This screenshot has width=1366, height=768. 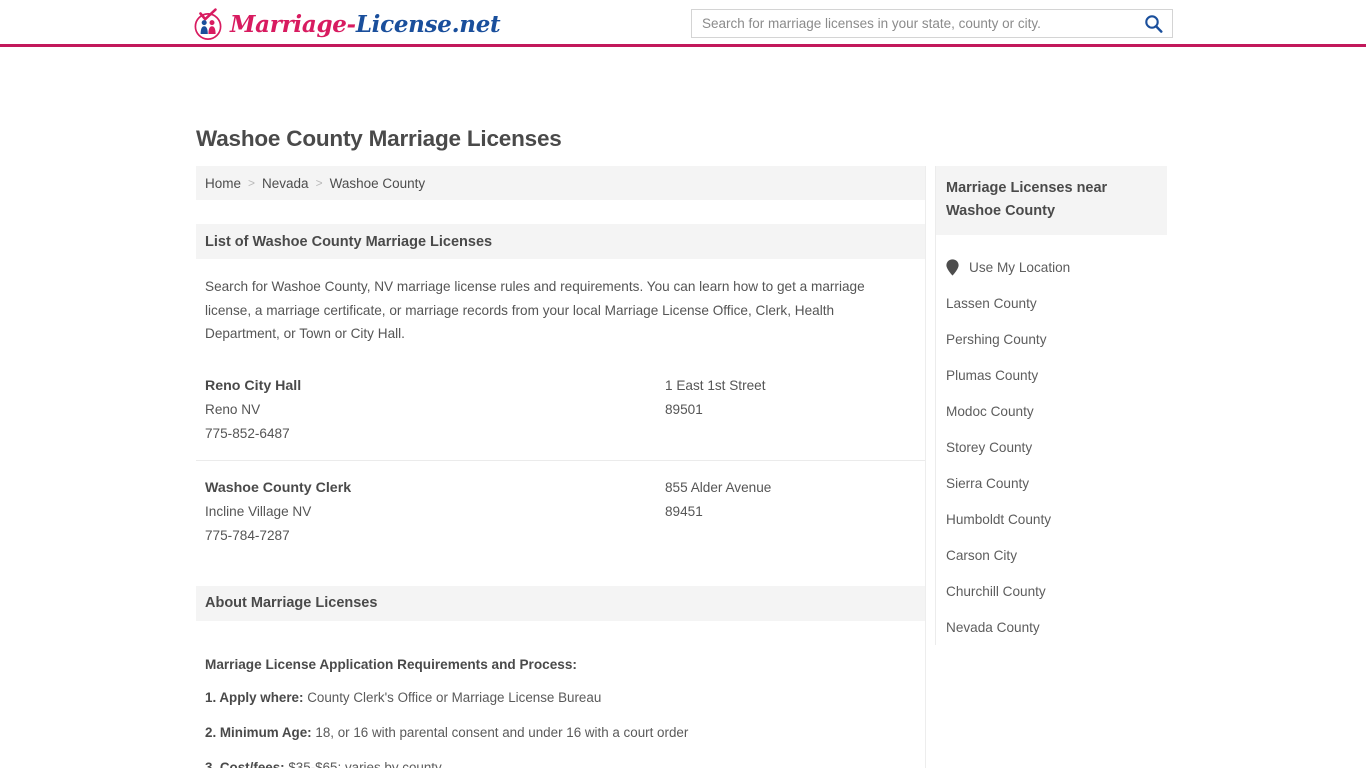 I want to click on logo-wordmark-primary: Marriage-, so click(x=293, y=24).